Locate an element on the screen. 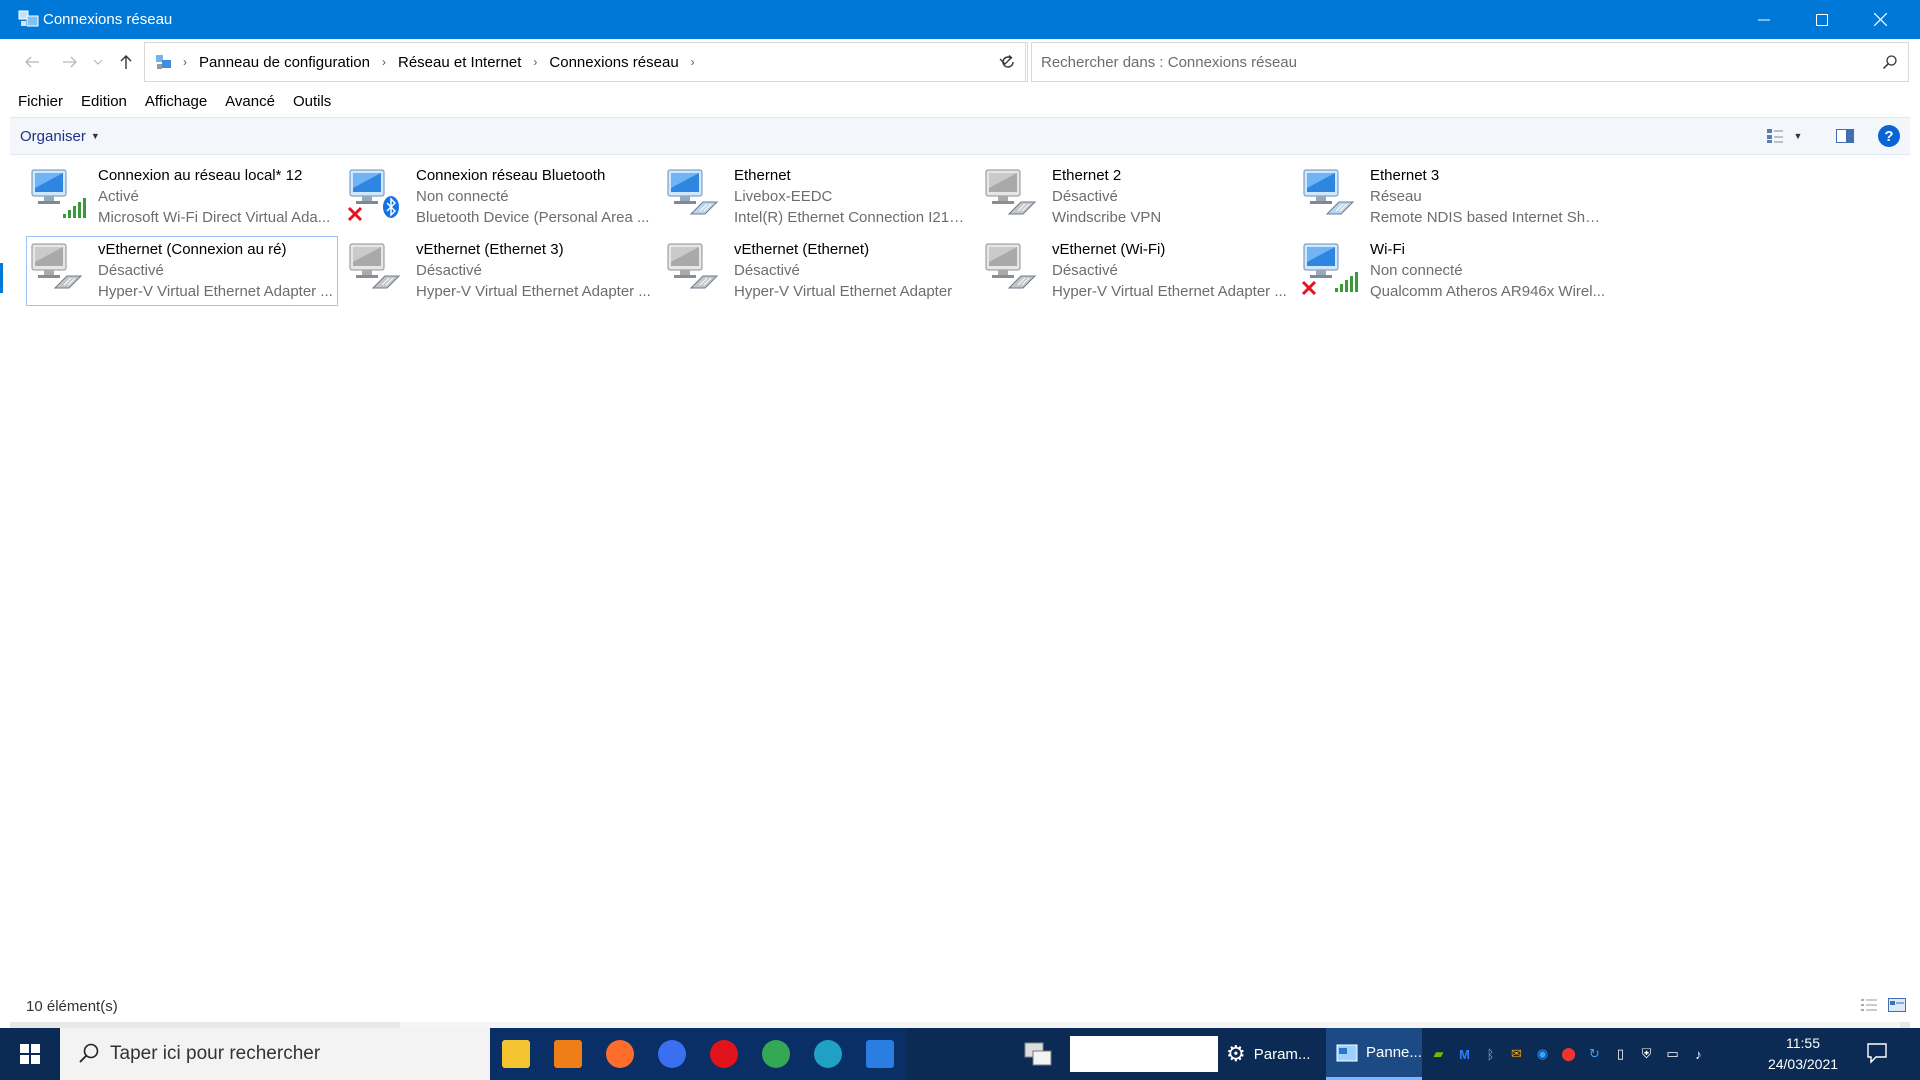 This screenshot has height=1080, width=1920. clock: 11:55 24/03/2021 is located at coordinates (1803, 1054).